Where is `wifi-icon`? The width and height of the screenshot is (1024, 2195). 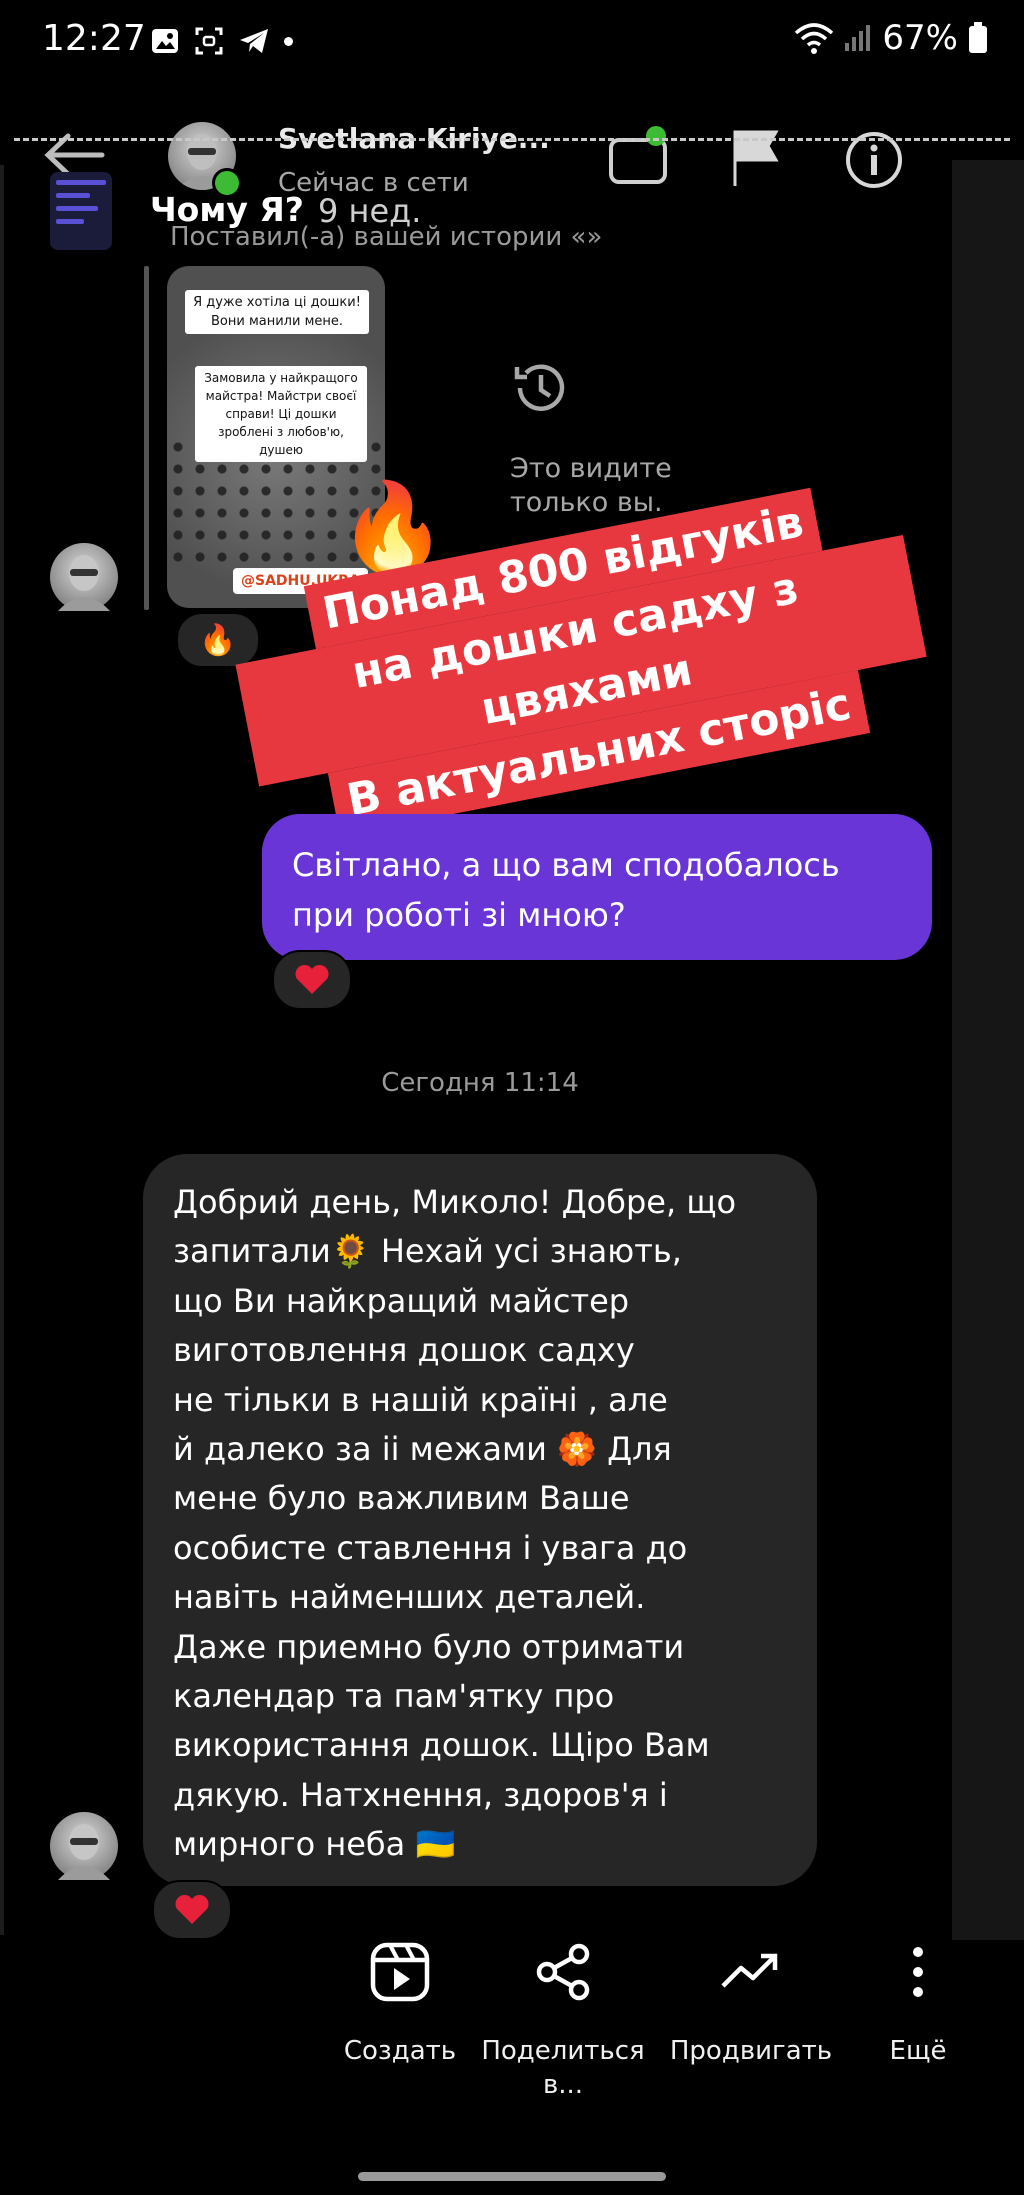 wifi-icon is located at coordinates (814, 38).